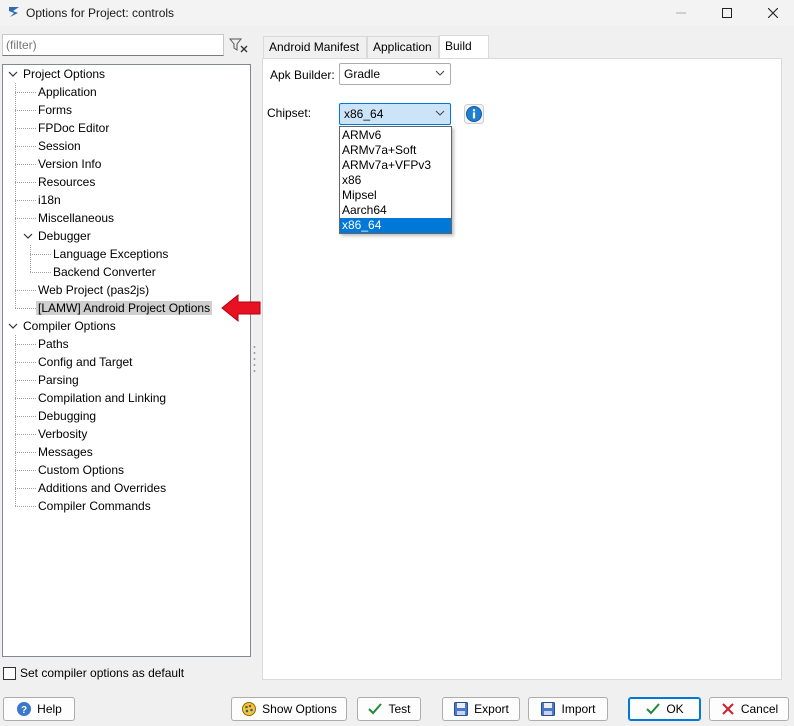 The image size is (794, 726). Describe the element at coordinates (66, 182) in the screenshot. I see `tree-item: Resources` at that location.